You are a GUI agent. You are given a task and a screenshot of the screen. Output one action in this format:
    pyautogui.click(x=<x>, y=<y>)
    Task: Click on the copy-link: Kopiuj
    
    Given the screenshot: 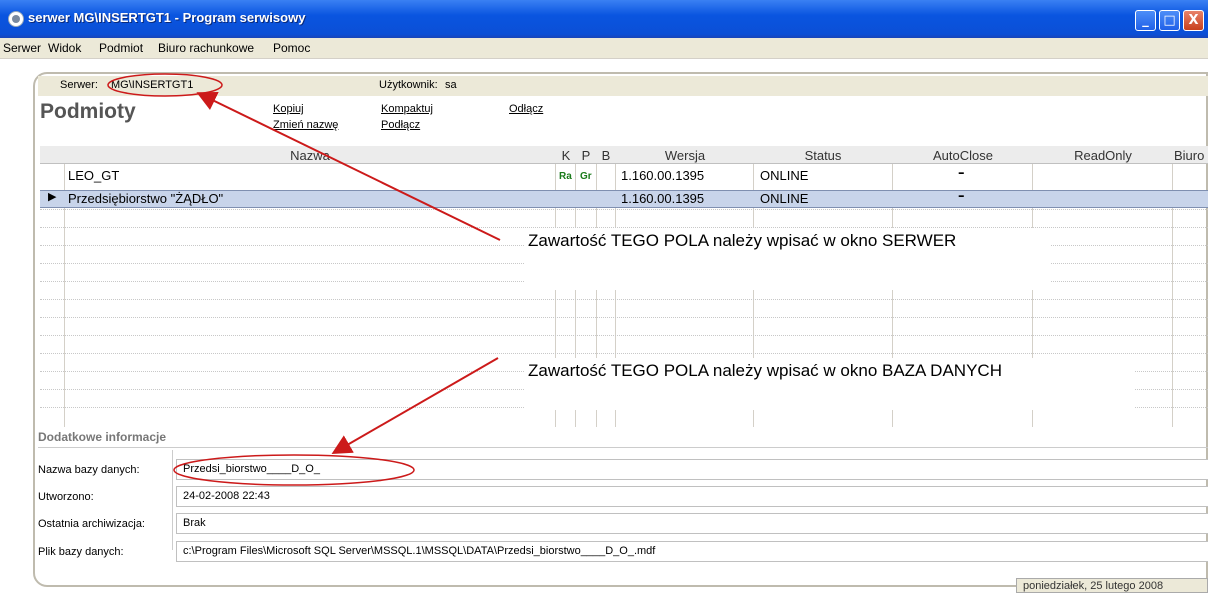 What is the action you would take?
    pyautogui.click(x=288, y=109)
    